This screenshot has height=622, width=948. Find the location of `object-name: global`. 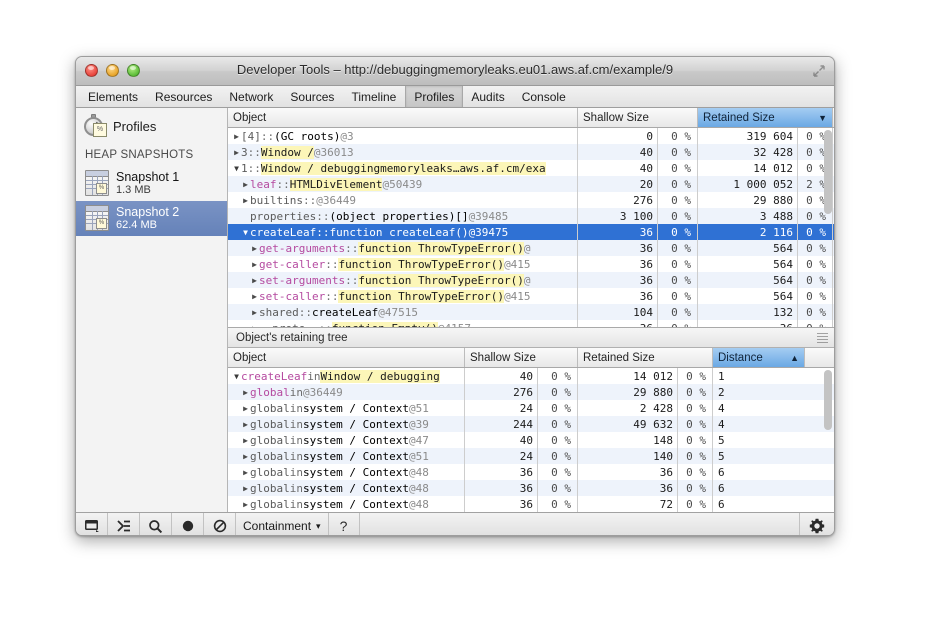

object-name: global is located at coordinates (270, 504).